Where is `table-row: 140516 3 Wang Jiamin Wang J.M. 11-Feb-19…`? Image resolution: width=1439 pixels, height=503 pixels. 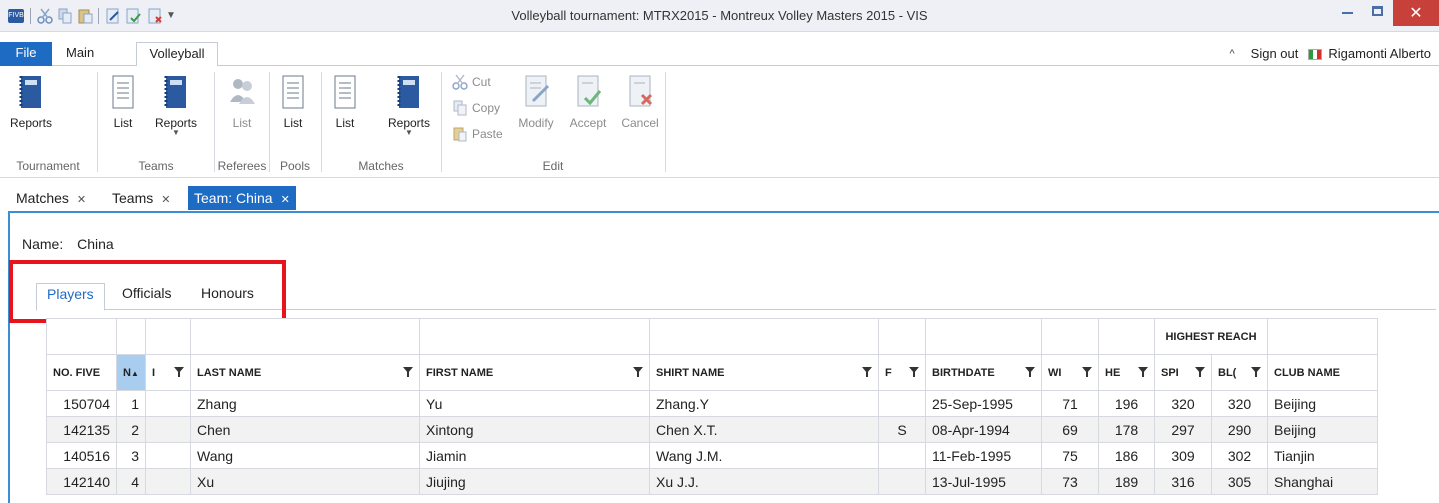 table-row: 140516 3 Wang Jiamin Wang J.M. 11-Feb-19… is located at coordinates (712, 455).